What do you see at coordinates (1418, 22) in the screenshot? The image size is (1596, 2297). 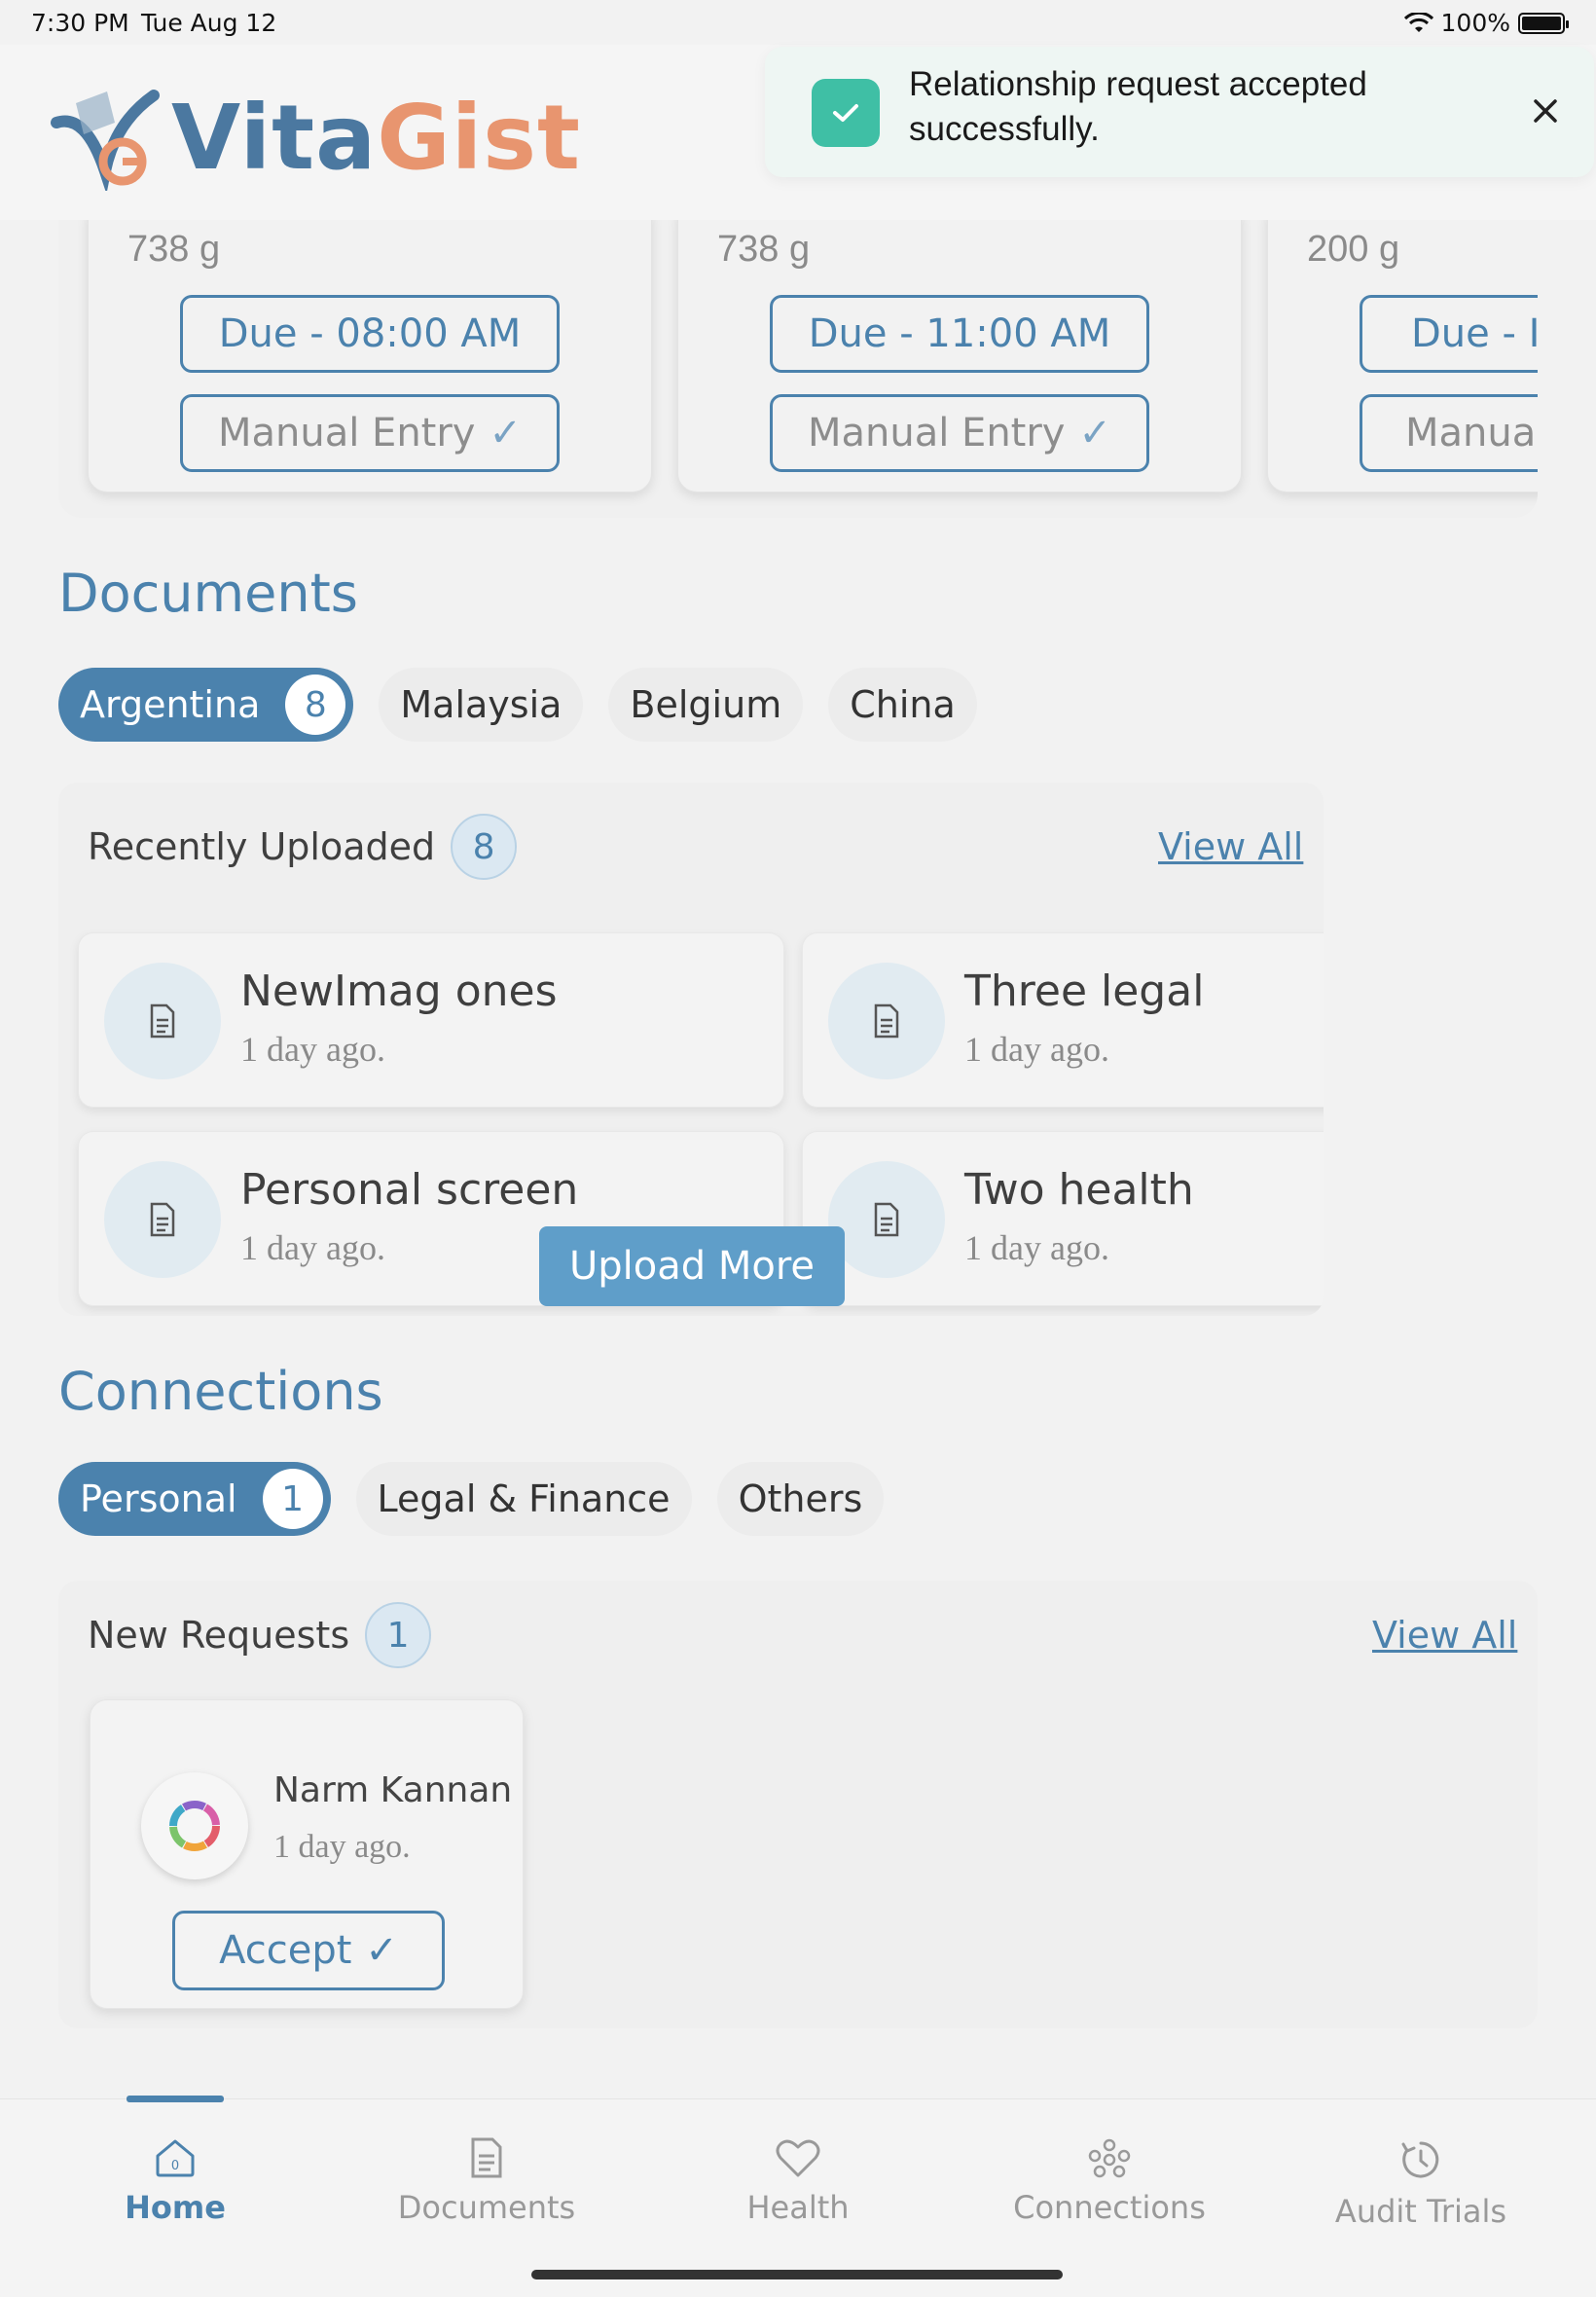 I see `wifi-icon` at bounding box center [1418, 22].